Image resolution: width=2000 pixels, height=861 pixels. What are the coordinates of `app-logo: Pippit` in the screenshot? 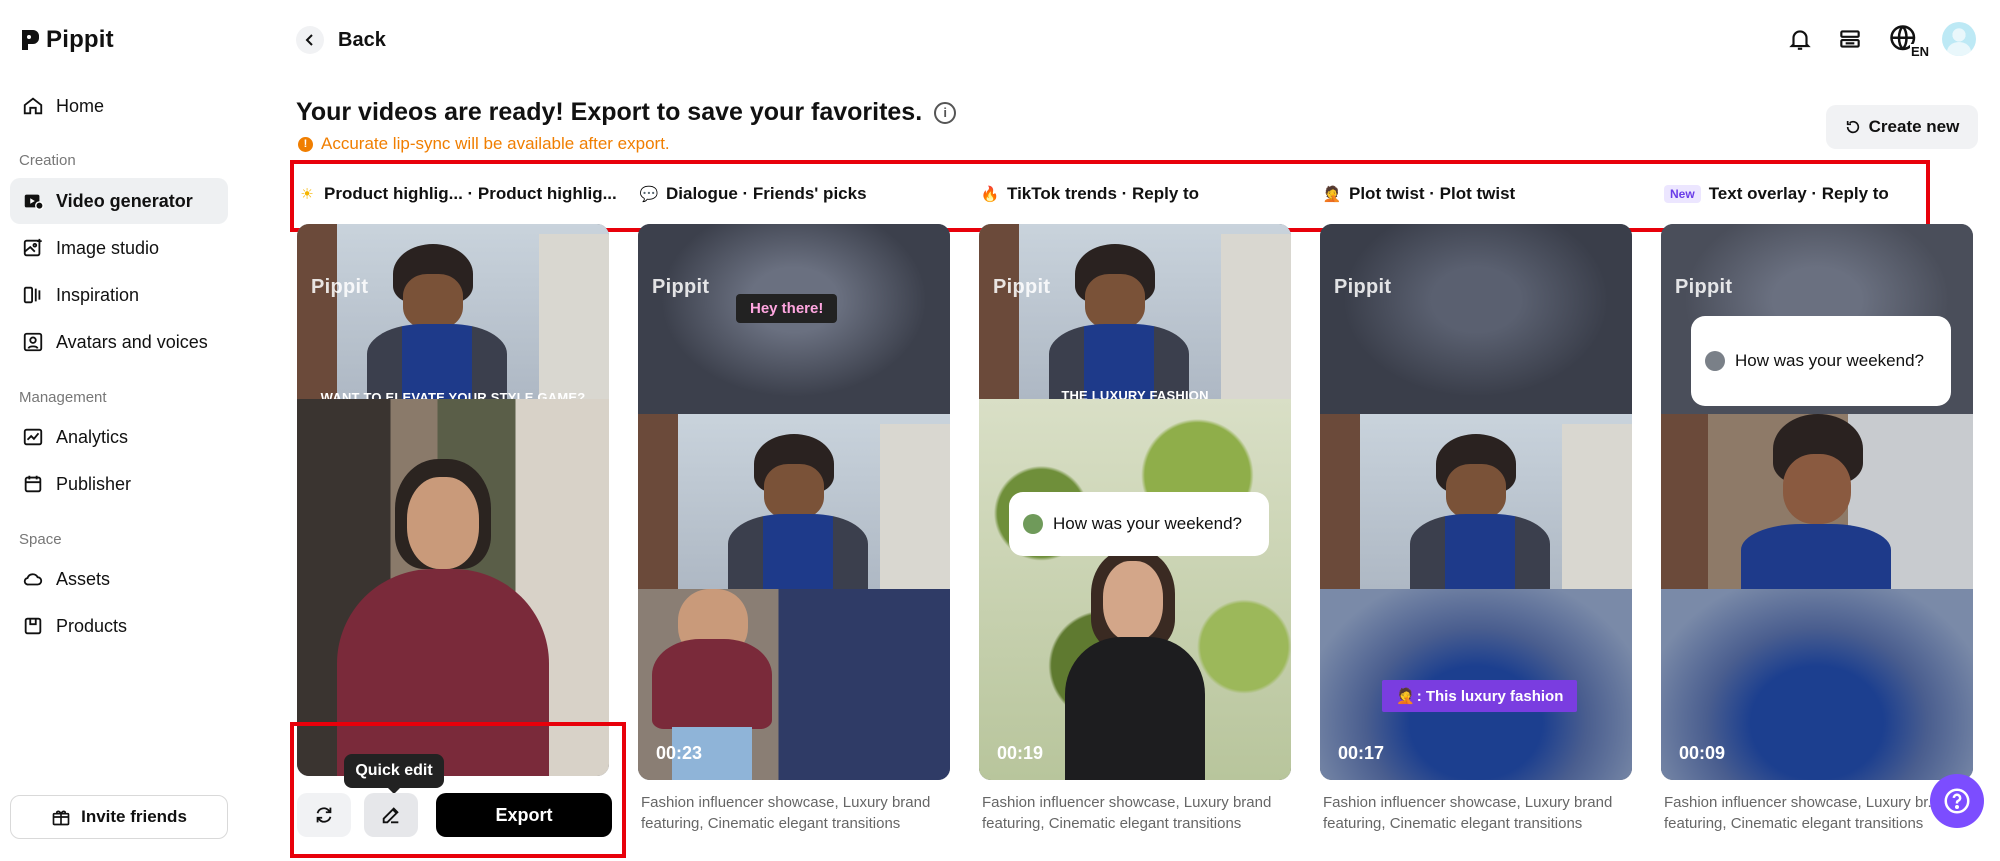 It's located at (67, 40).